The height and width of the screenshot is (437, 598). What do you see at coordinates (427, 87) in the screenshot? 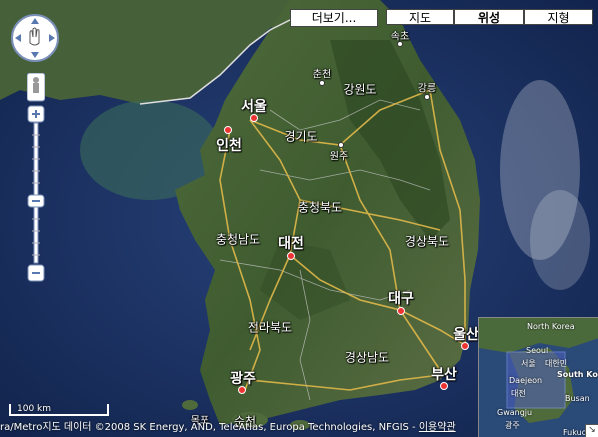
I see `city-label-gangneung: 강릉` at bounding box center [427, 87].